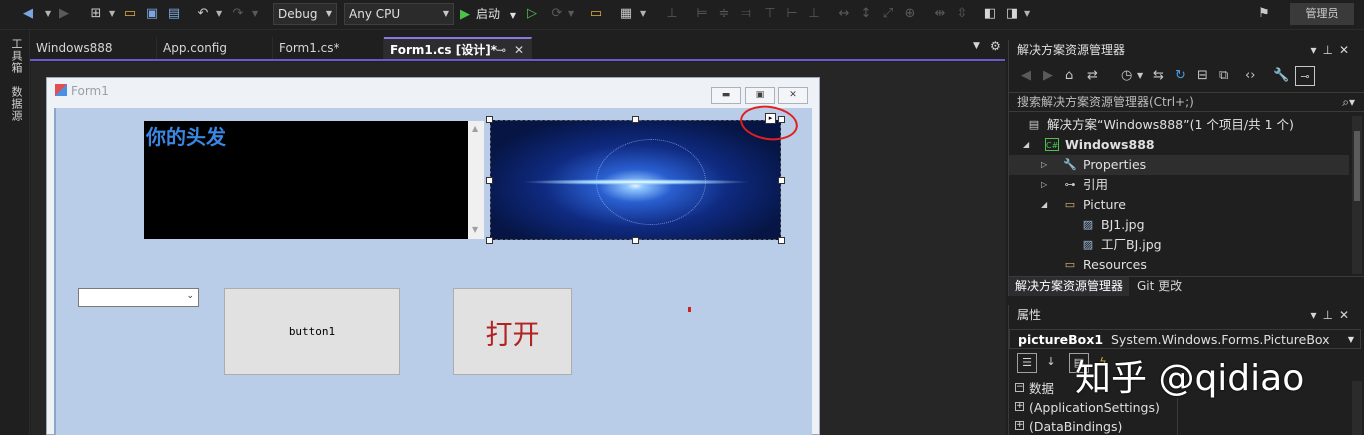  Describe the element at coordinates (16, 56) in the screenshot. I see `toolbox-tab: 工具箱` at that location.